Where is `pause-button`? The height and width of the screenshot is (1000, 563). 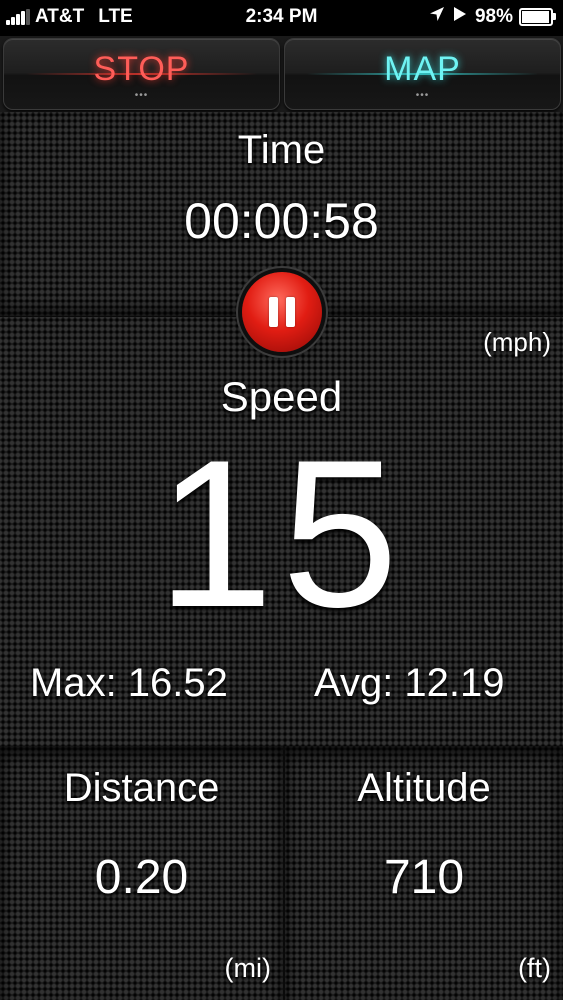
pause-button is located at coordinates (282, 312).